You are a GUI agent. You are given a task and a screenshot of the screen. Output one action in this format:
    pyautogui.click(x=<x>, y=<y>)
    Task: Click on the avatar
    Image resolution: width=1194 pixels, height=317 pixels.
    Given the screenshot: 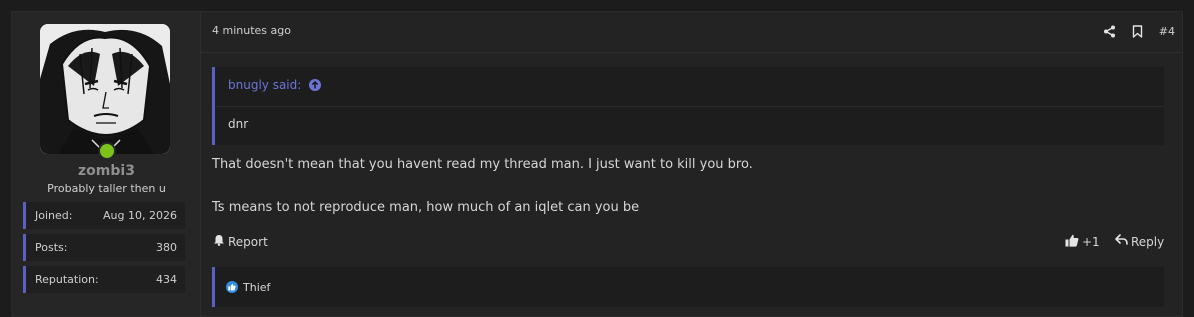 What is the action you would take?
    pyautogui.click(x=105, y=89)
    